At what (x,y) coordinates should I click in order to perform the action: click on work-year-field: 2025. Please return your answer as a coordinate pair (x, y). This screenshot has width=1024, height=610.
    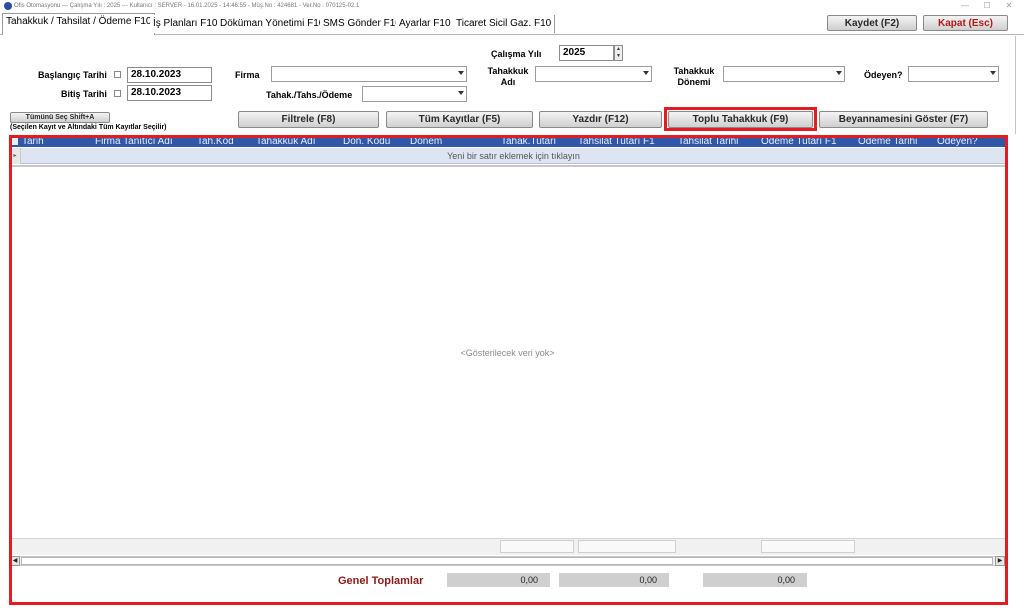
    Looking at the image, I should click on (586, 53).